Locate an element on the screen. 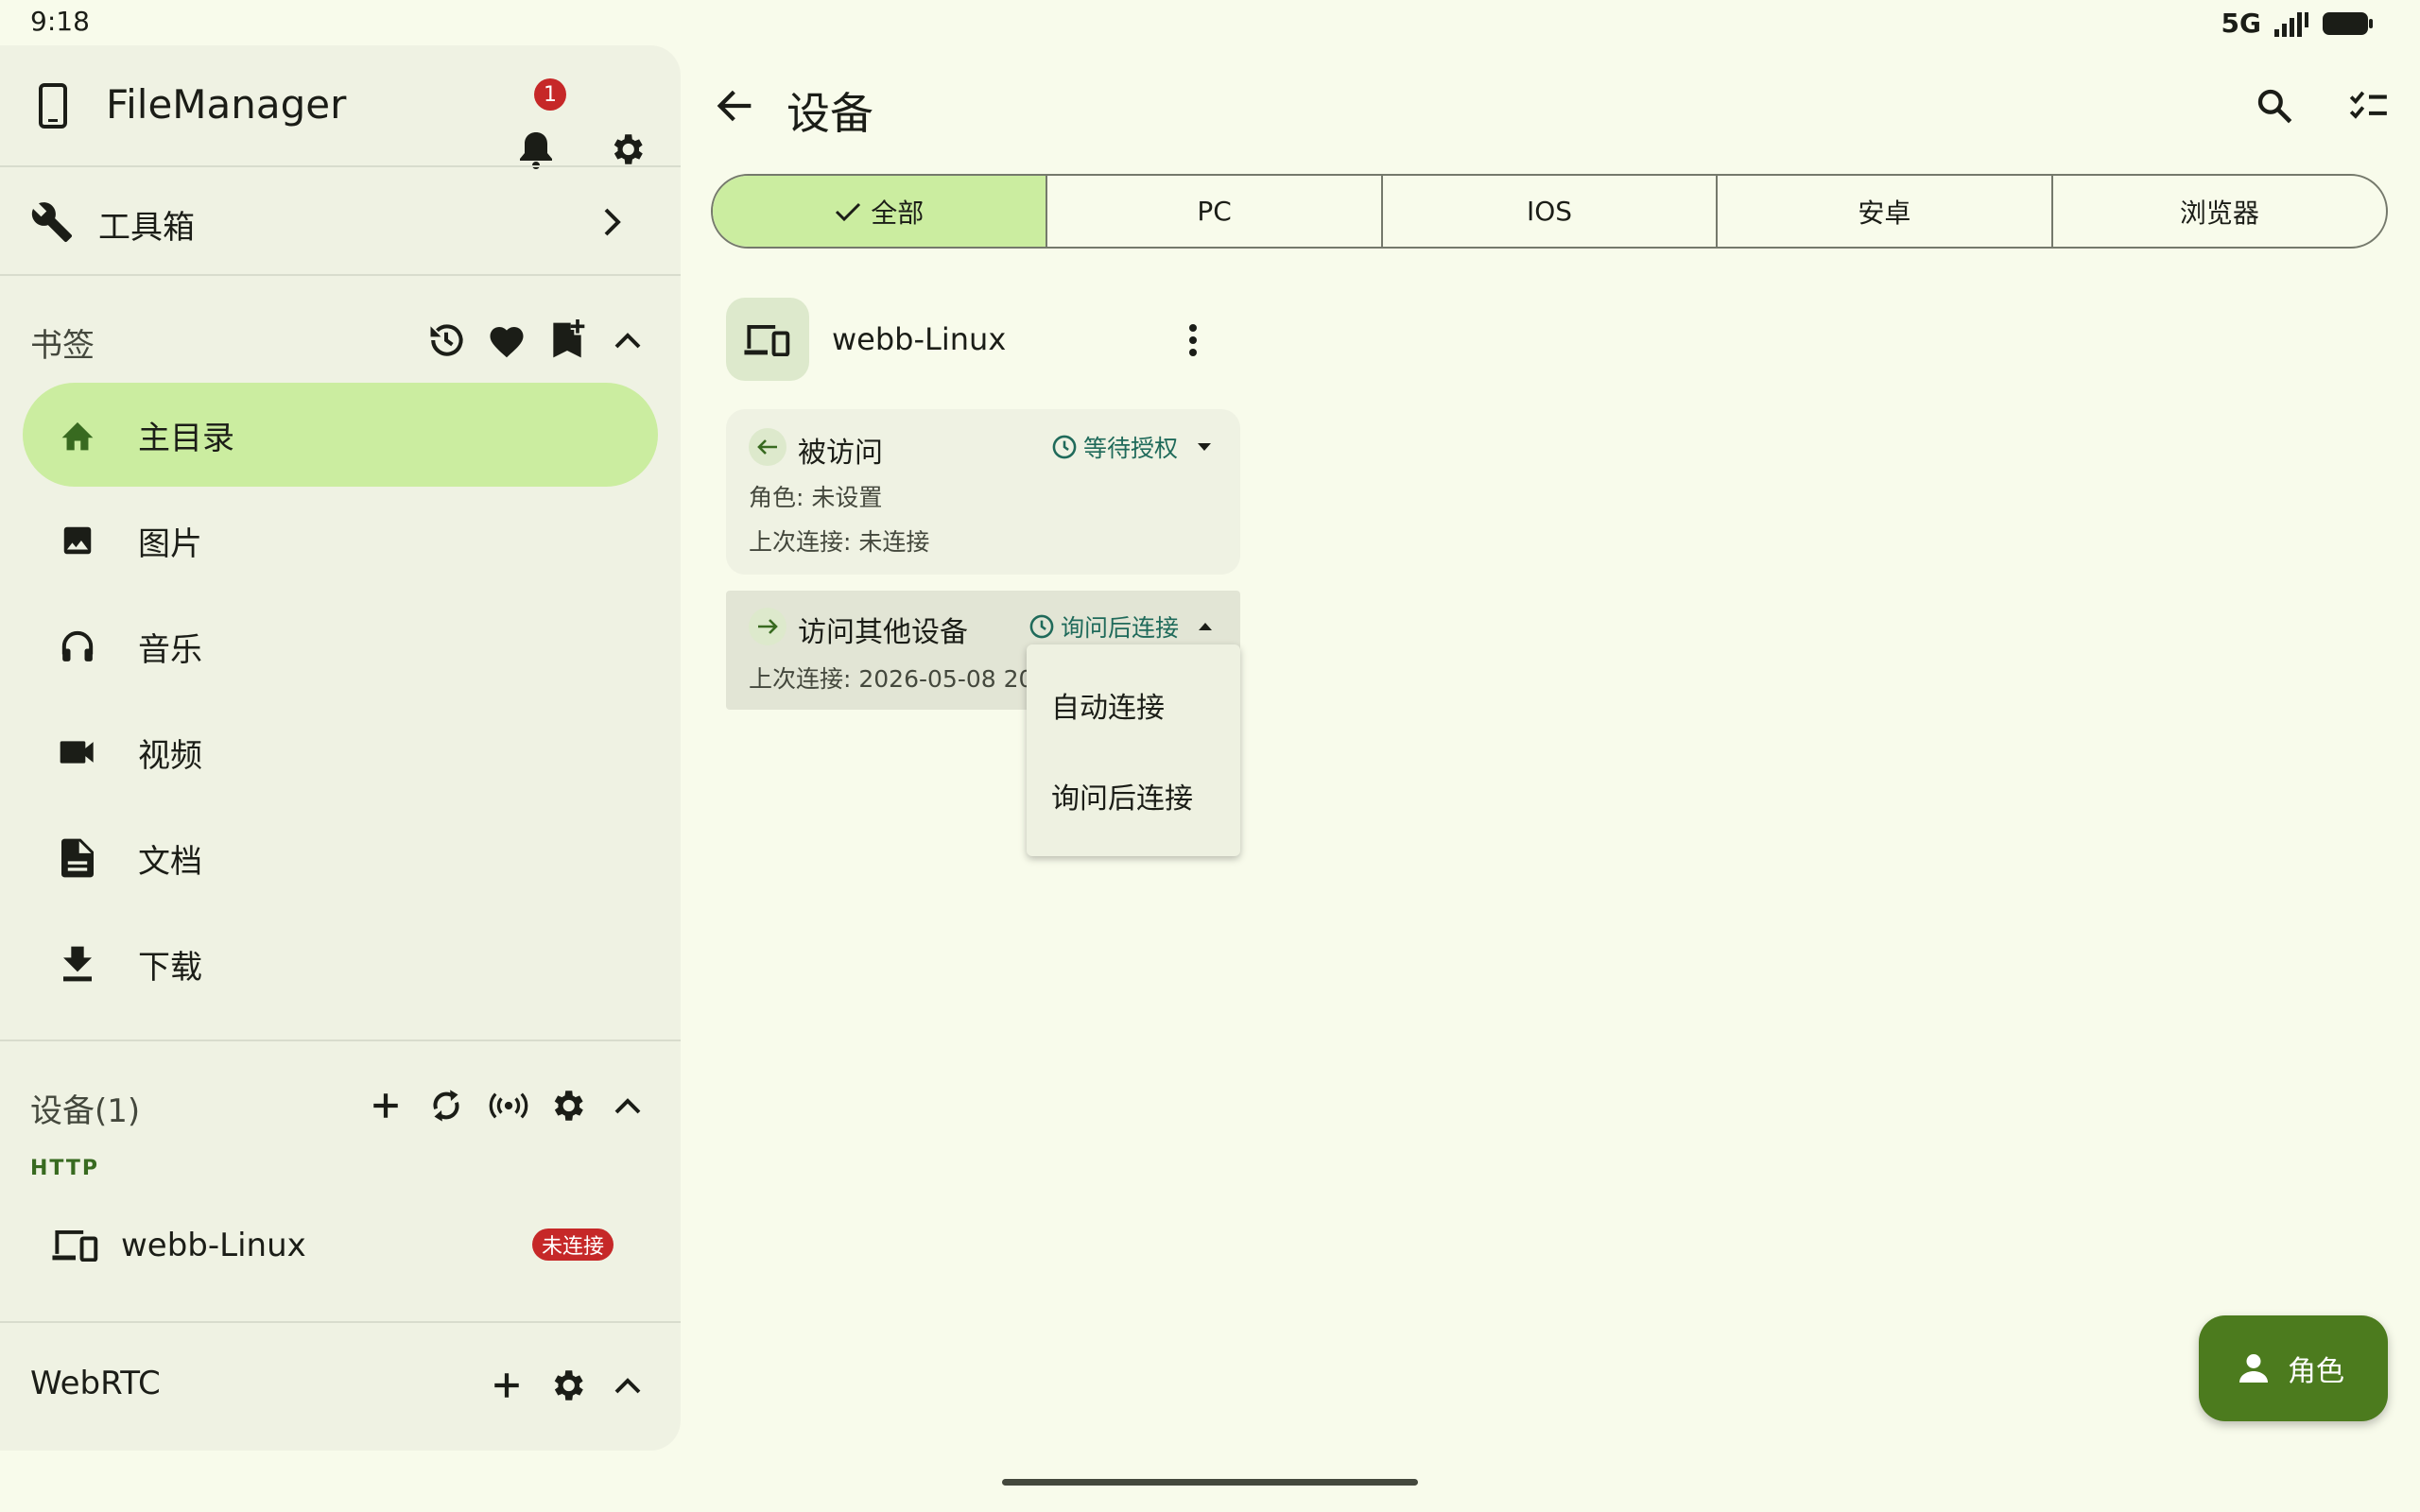 The height and width of the screenshot is (1512, 2420). webrtc-section-title: WebRTC is located at coordinates (95, 1383).